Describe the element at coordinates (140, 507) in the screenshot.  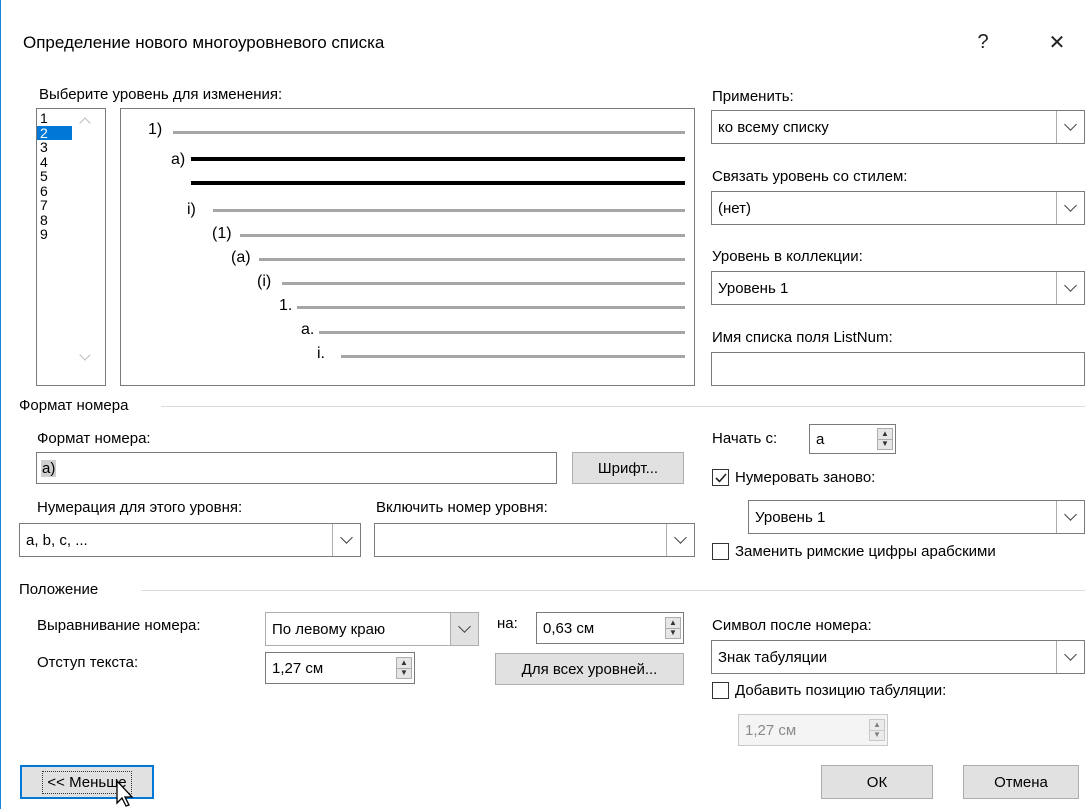
I see `numbering-style-label: Нумерация для этого уровня:` at that location.